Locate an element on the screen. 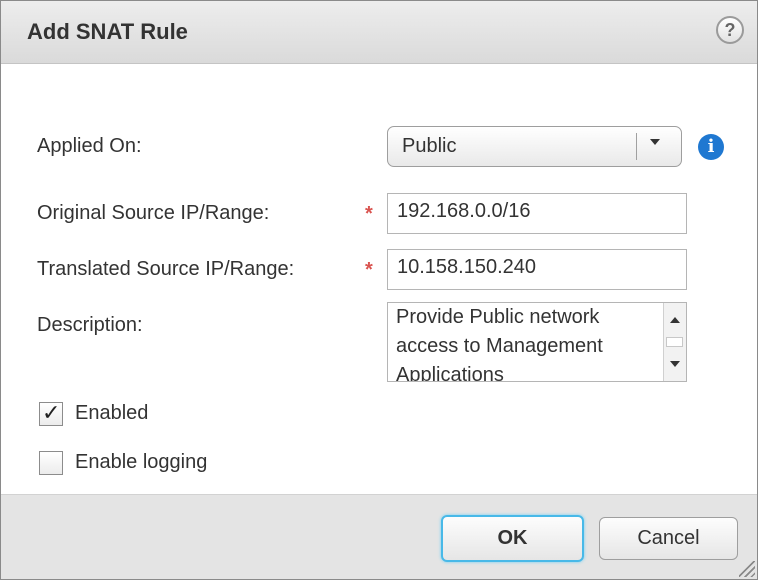 This screenshot has height=580, width=758. translated-source-label: Translated Source IP/Range: is located at coordinates (166, 269).